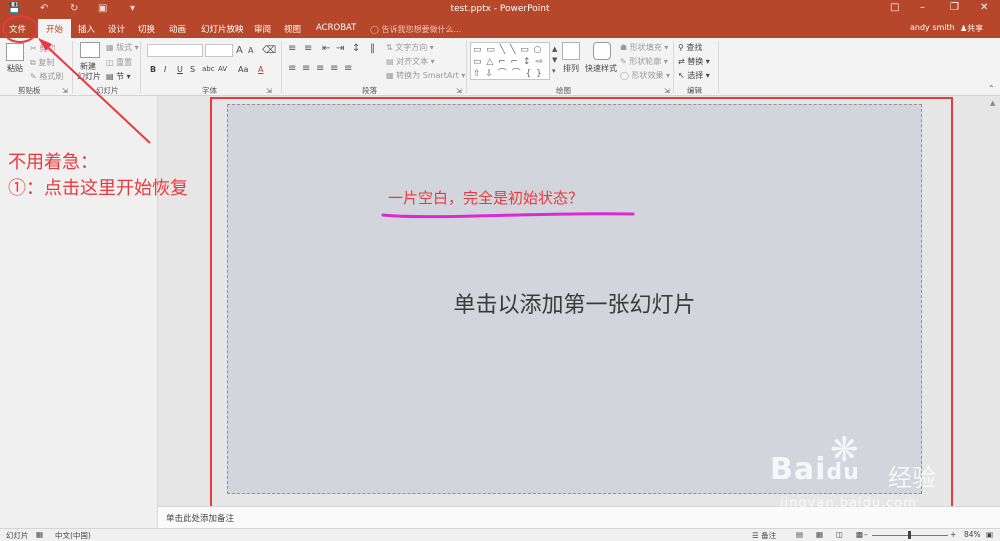 This screenshot has width=1000, height=541. I want to click on replace-button: ⇄ 替换 ▾, so click(694, 61).